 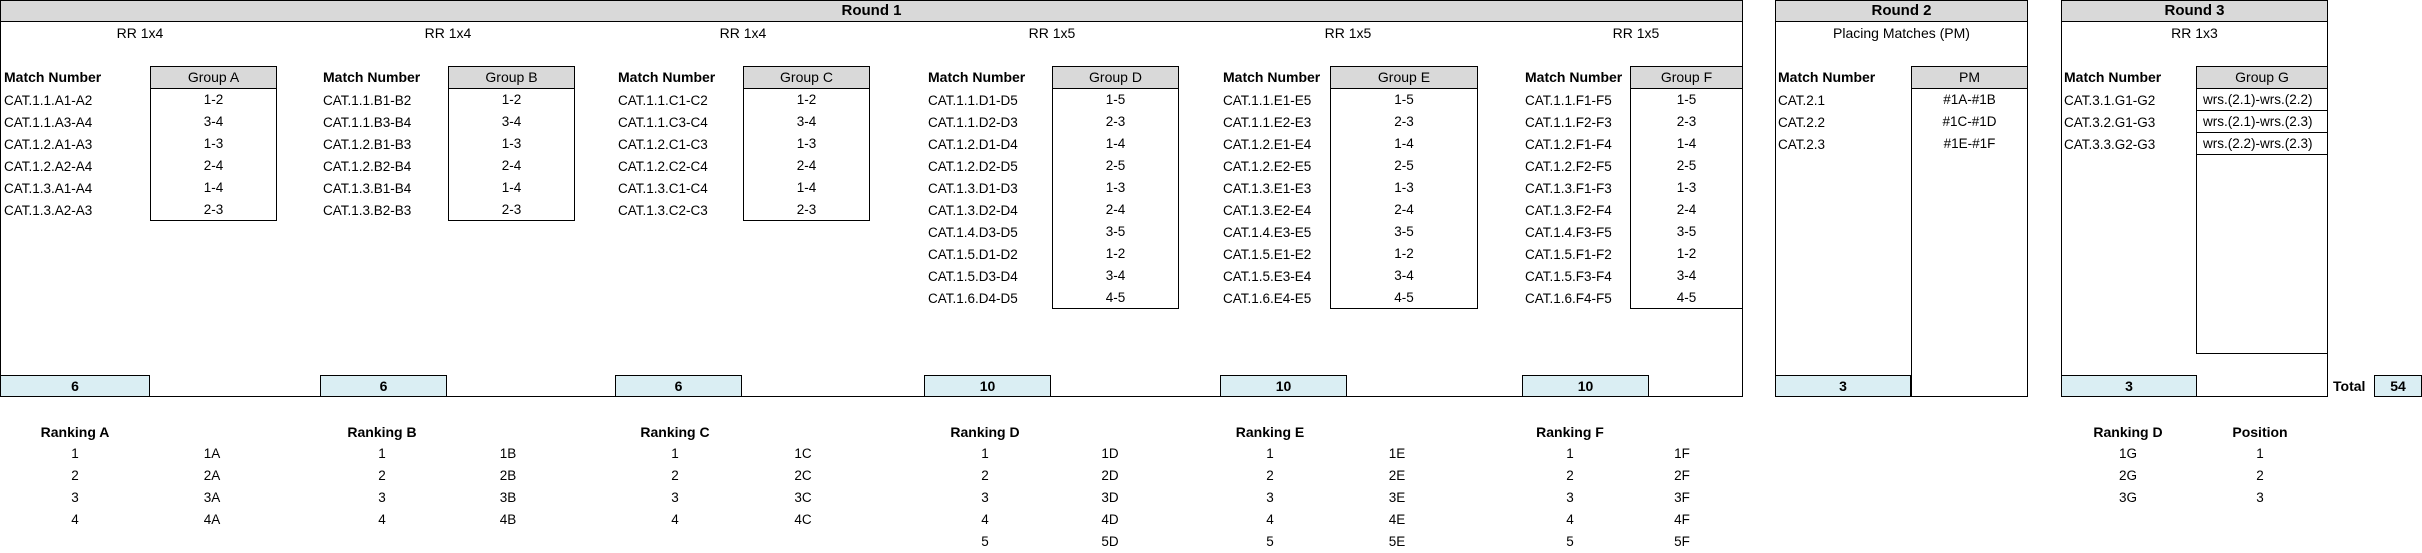 What do you see at coordinates (985, 519) in the screenshot?
I see `ranking-position: 4` at bounding box center [985, 519].